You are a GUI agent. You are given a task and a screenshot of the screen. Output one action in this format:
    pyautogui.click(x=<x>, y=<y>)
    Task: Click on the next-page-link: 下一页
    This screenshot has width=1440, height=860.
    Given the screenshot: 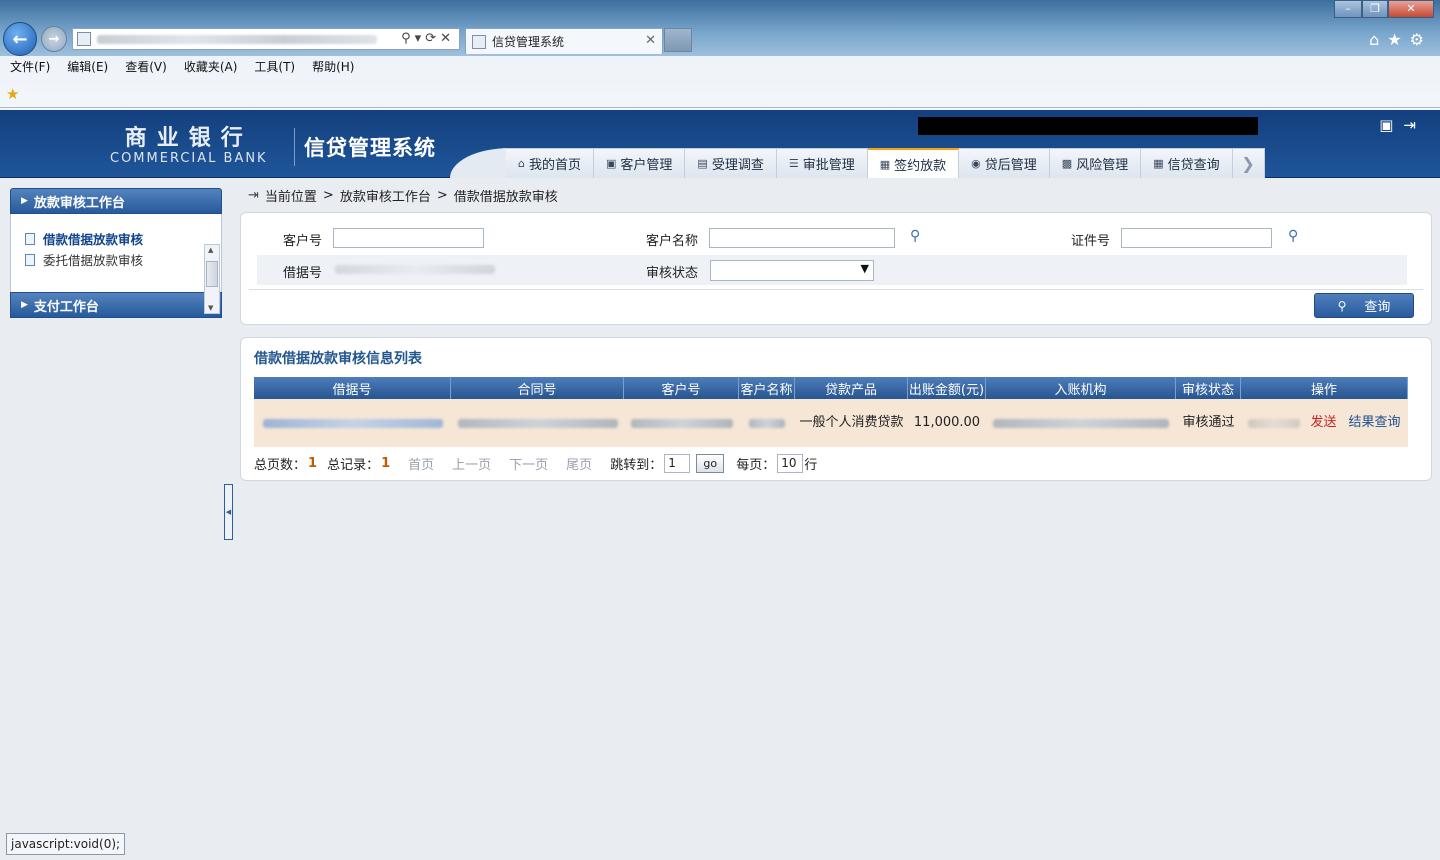 What is the action you would take?
    pyautogui.click(x=528, y=463)
    